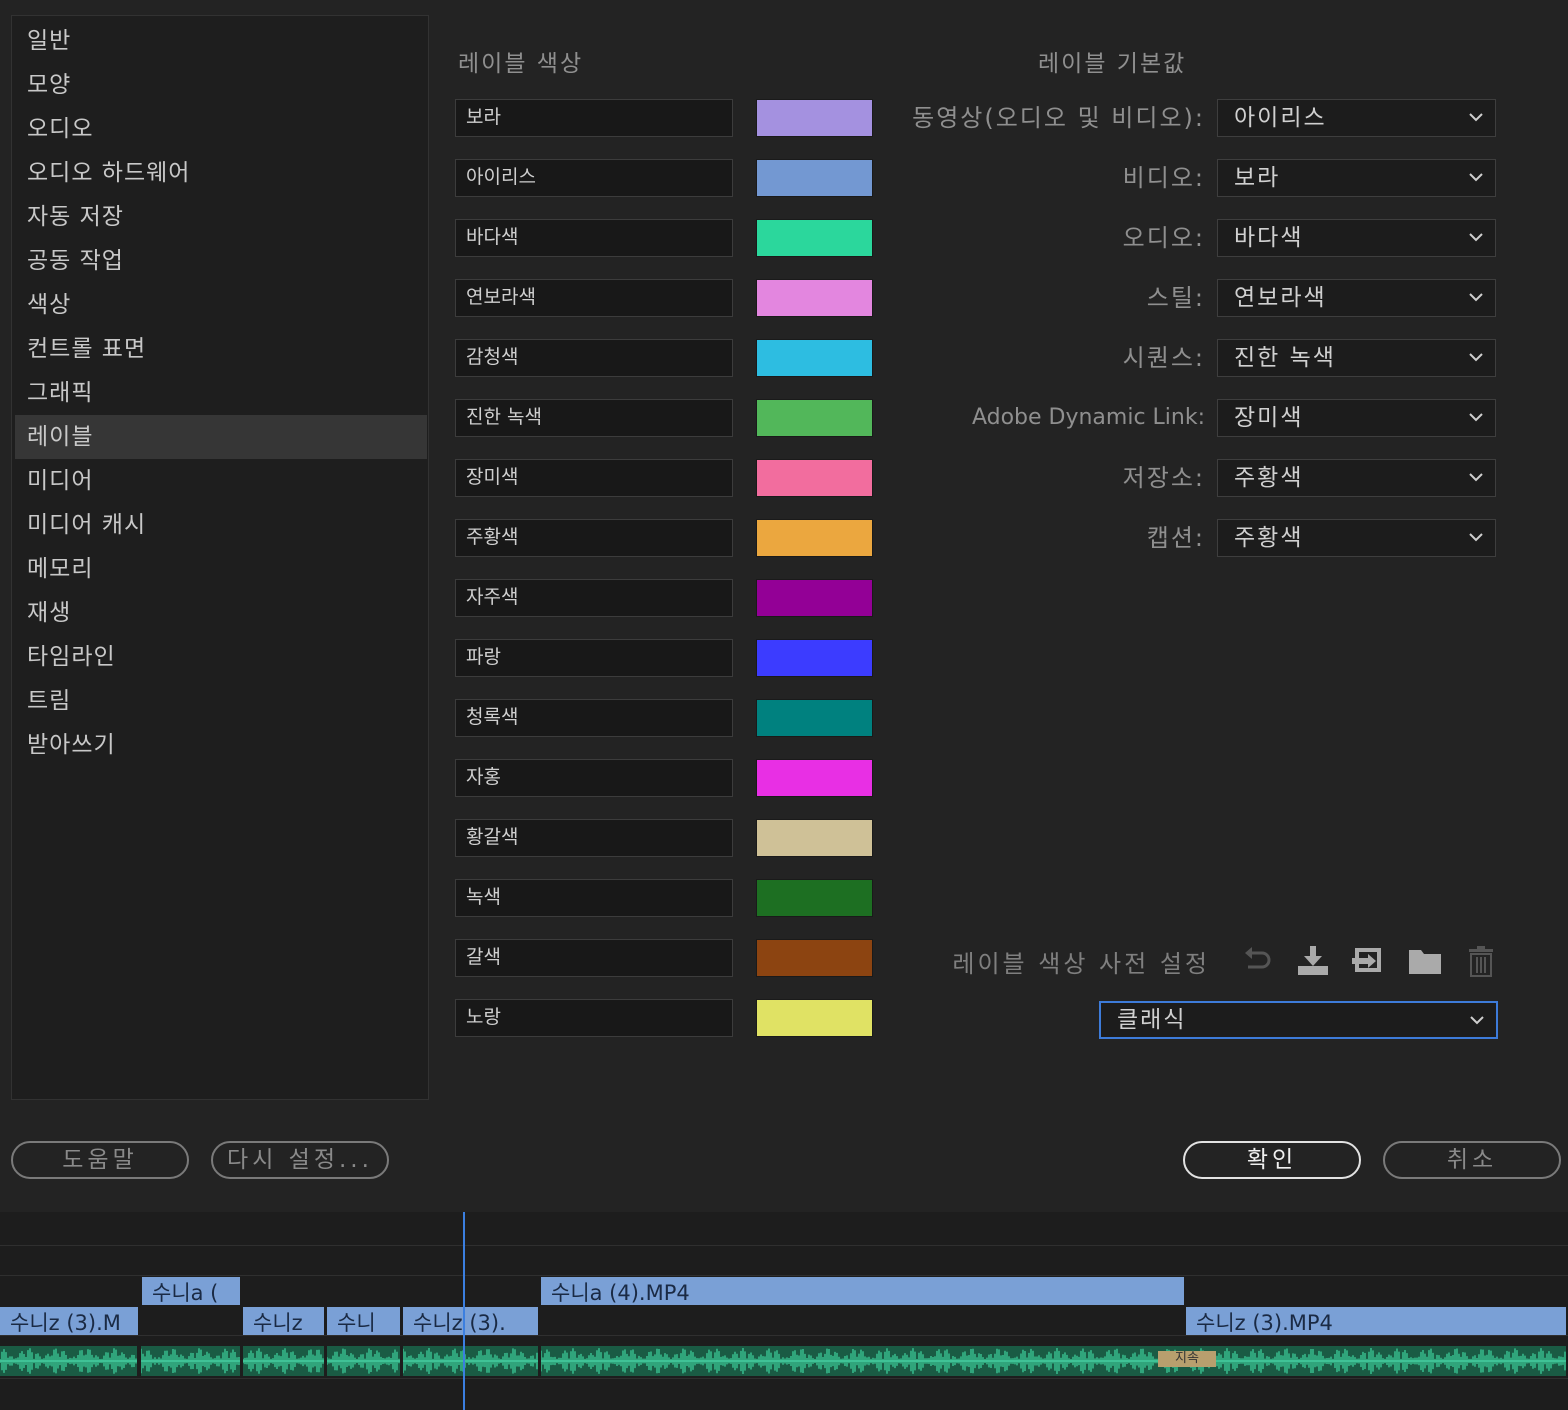  What do you see at coordinates (221, 129) in the screenshot?
I see `sidebar-item: 오디오` at bounding box center [221, 129].